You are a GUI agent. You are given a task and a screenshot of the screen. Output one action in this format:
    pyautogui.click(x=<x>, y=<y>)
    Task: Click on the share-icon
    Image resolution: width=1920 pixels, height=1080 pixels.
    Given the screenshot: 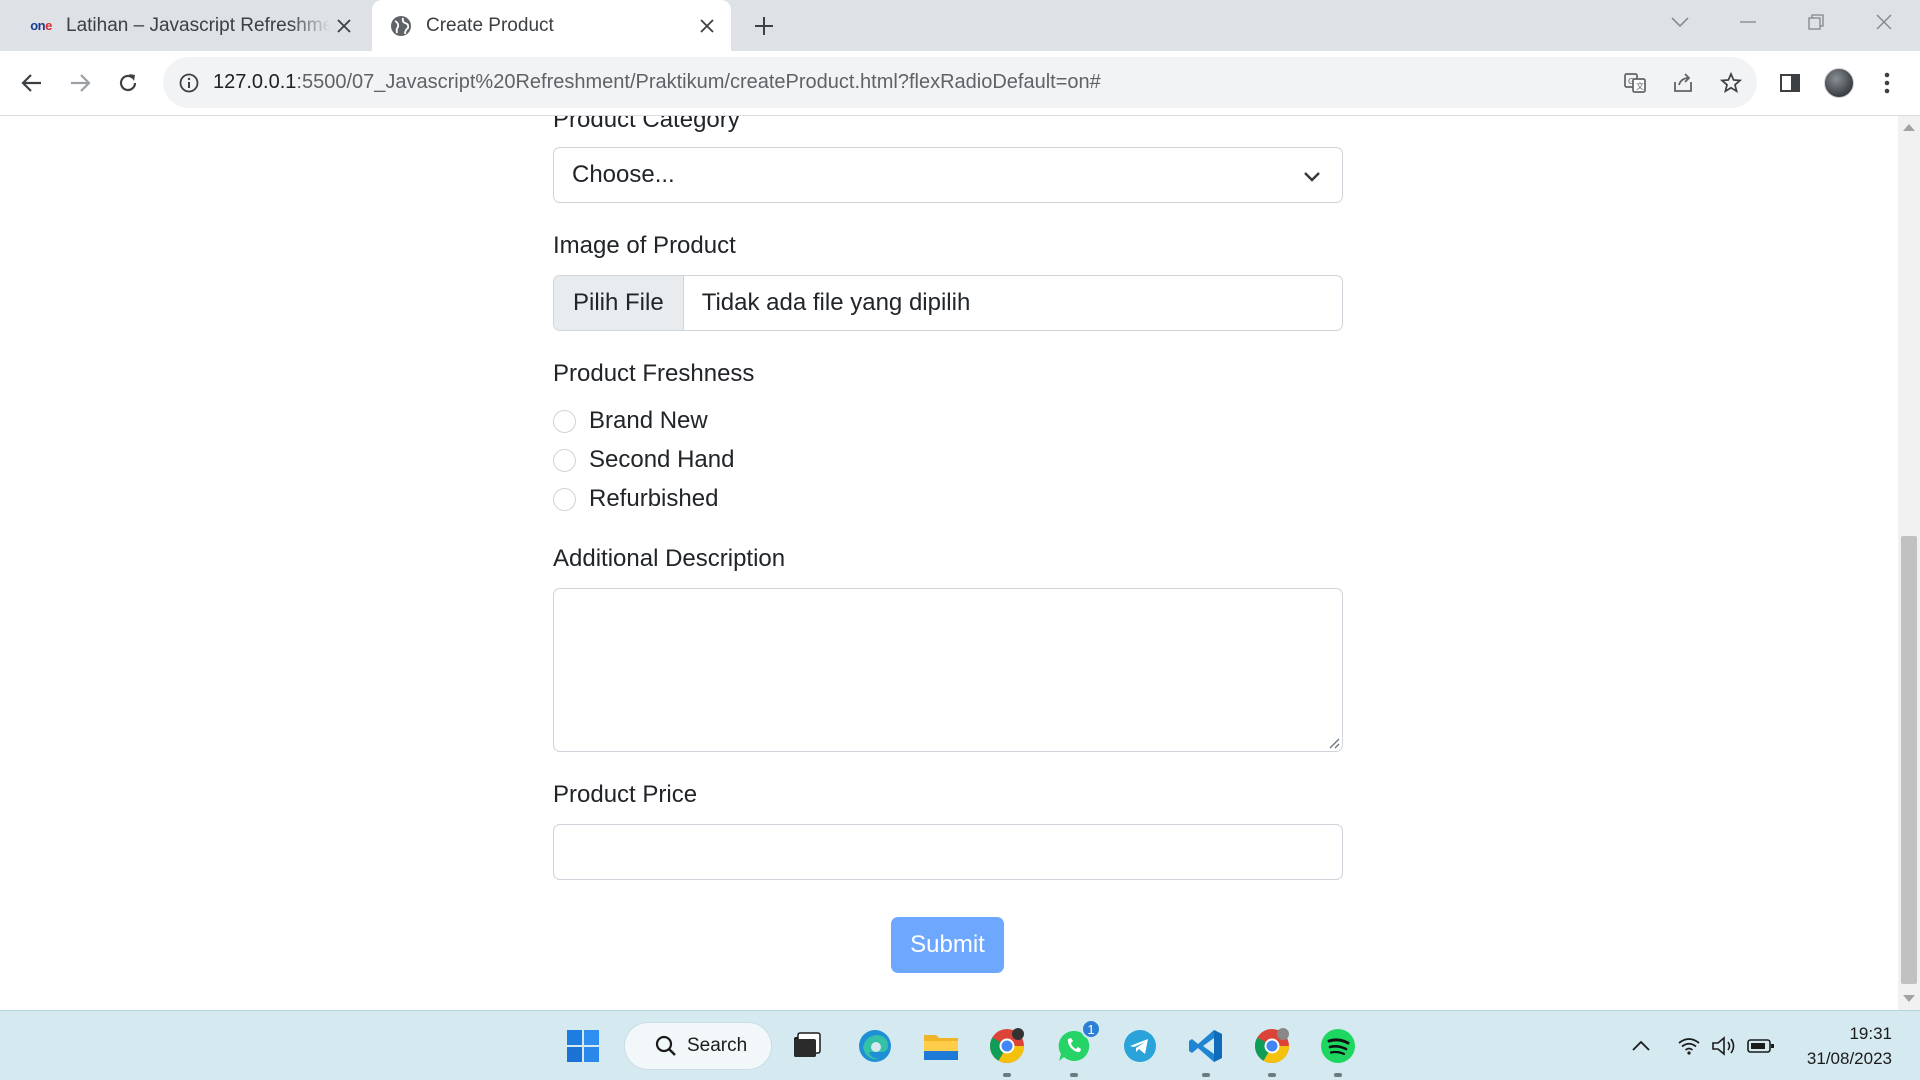 What is the action you would take?
    pyautogui.click(x=1683, y=83)
    